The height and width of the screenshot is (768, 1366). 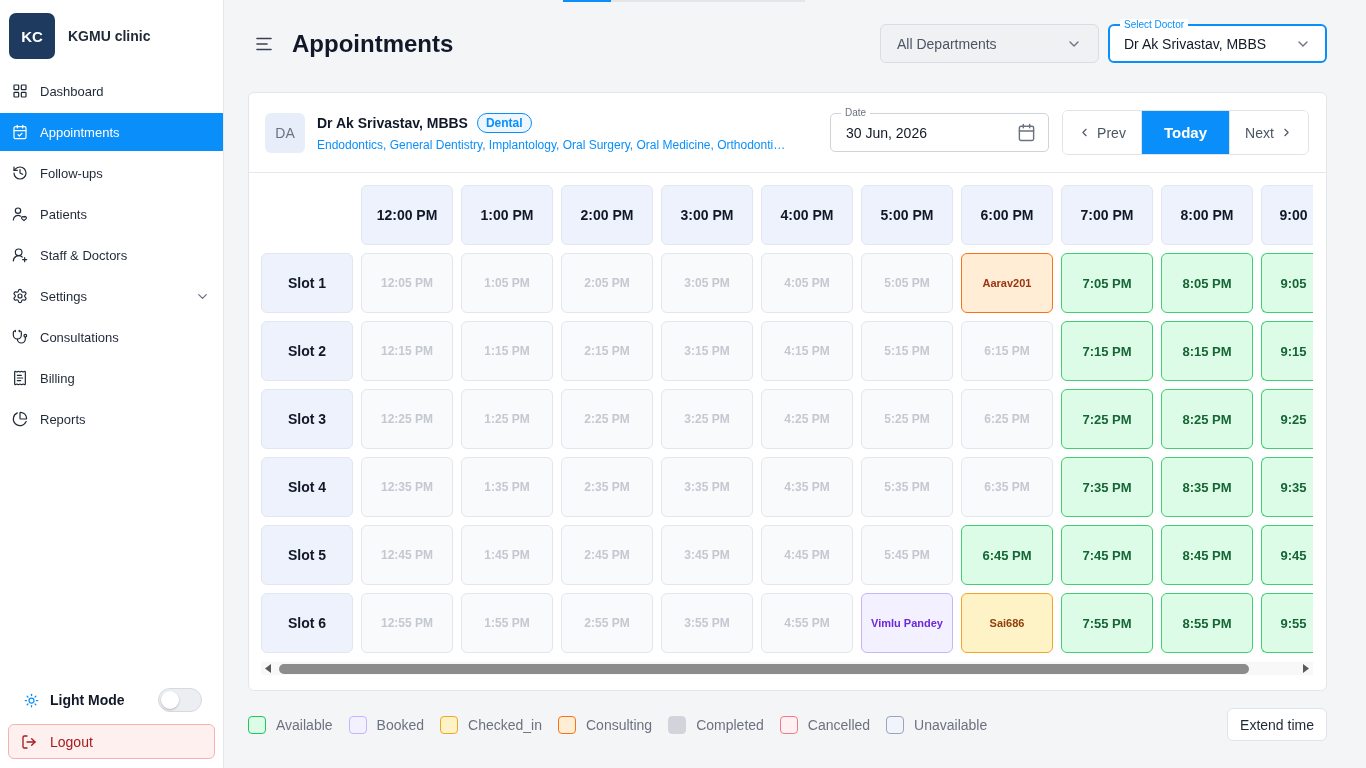 What do you see at coordinates (20, 378) in the screenshot?
I see `receipt-icon` at bounding box center [20, 378].